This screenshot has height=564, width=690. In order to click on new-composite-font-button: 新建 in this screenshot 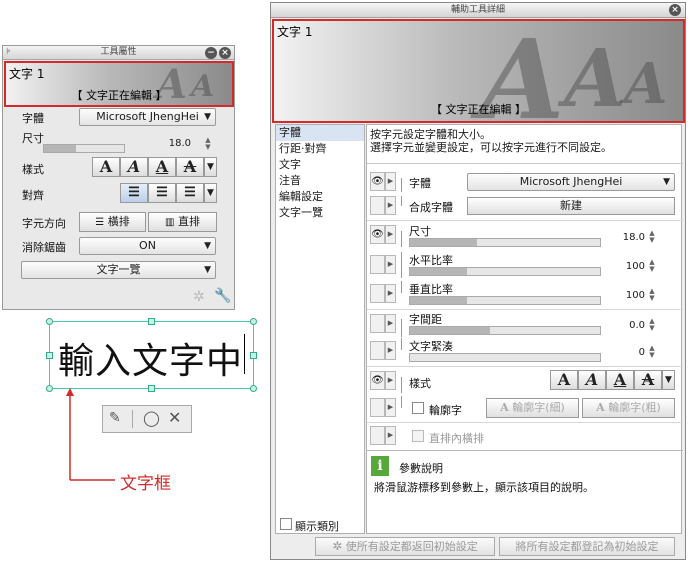, I will do `click(571, 206)`.